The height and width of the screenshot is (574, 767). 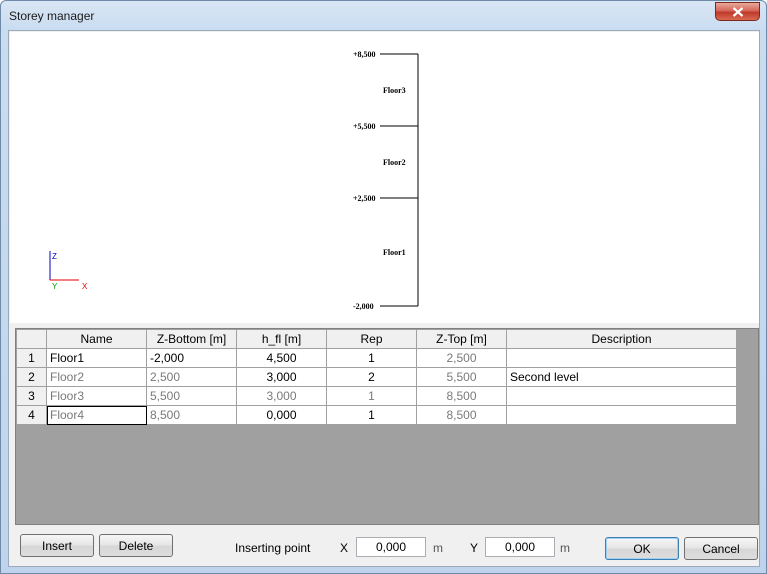 What do you see at coordinates (565, 548) in the screenshot?
I see `y-unit-label: m` at bounding box center [565, 548].